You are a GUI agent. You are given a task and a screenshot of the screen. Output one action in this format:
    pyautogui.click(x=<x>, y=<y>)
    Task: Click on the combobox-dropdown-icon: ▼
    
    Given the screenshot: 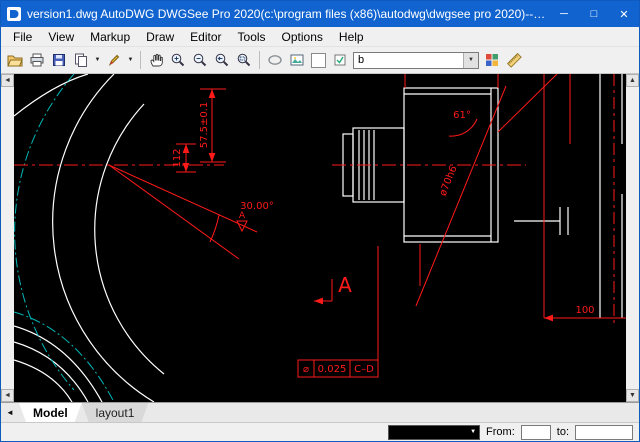 What is the action you would take?
    pyautogui.click(x=470, y=60)
    